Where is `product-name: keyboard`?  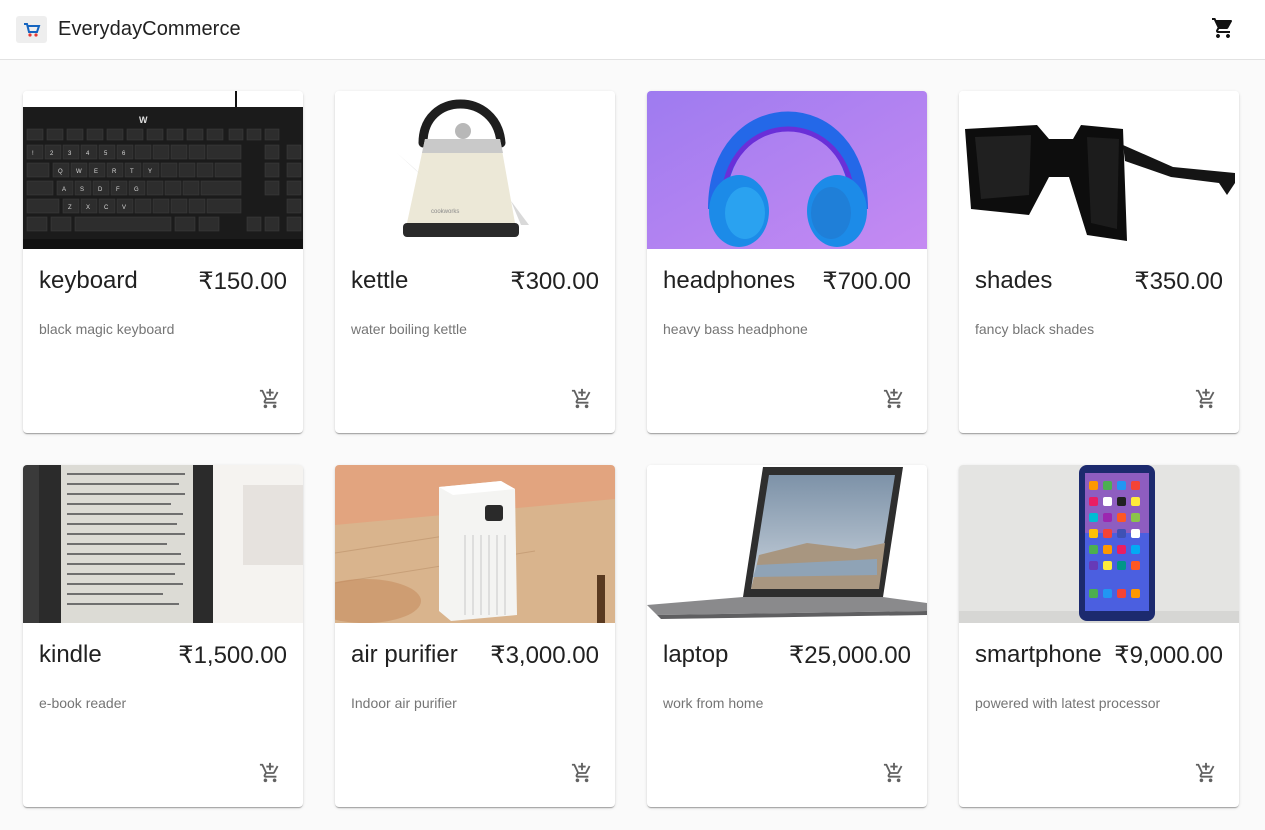
product-name: keyboard is located at coordinates (88, 280).